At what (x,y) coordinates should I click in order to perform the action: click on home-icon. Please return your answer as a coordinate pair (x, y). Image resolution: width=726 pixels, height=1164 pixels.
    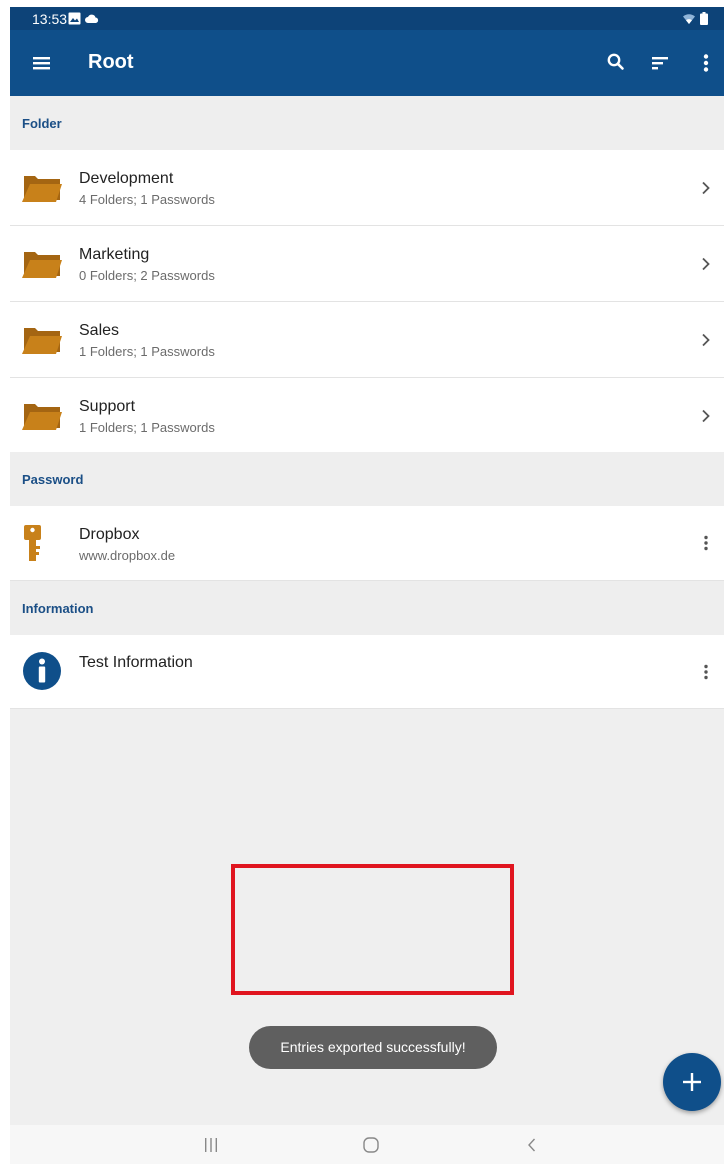
    Looking at the image, I should click on (371, 1145).